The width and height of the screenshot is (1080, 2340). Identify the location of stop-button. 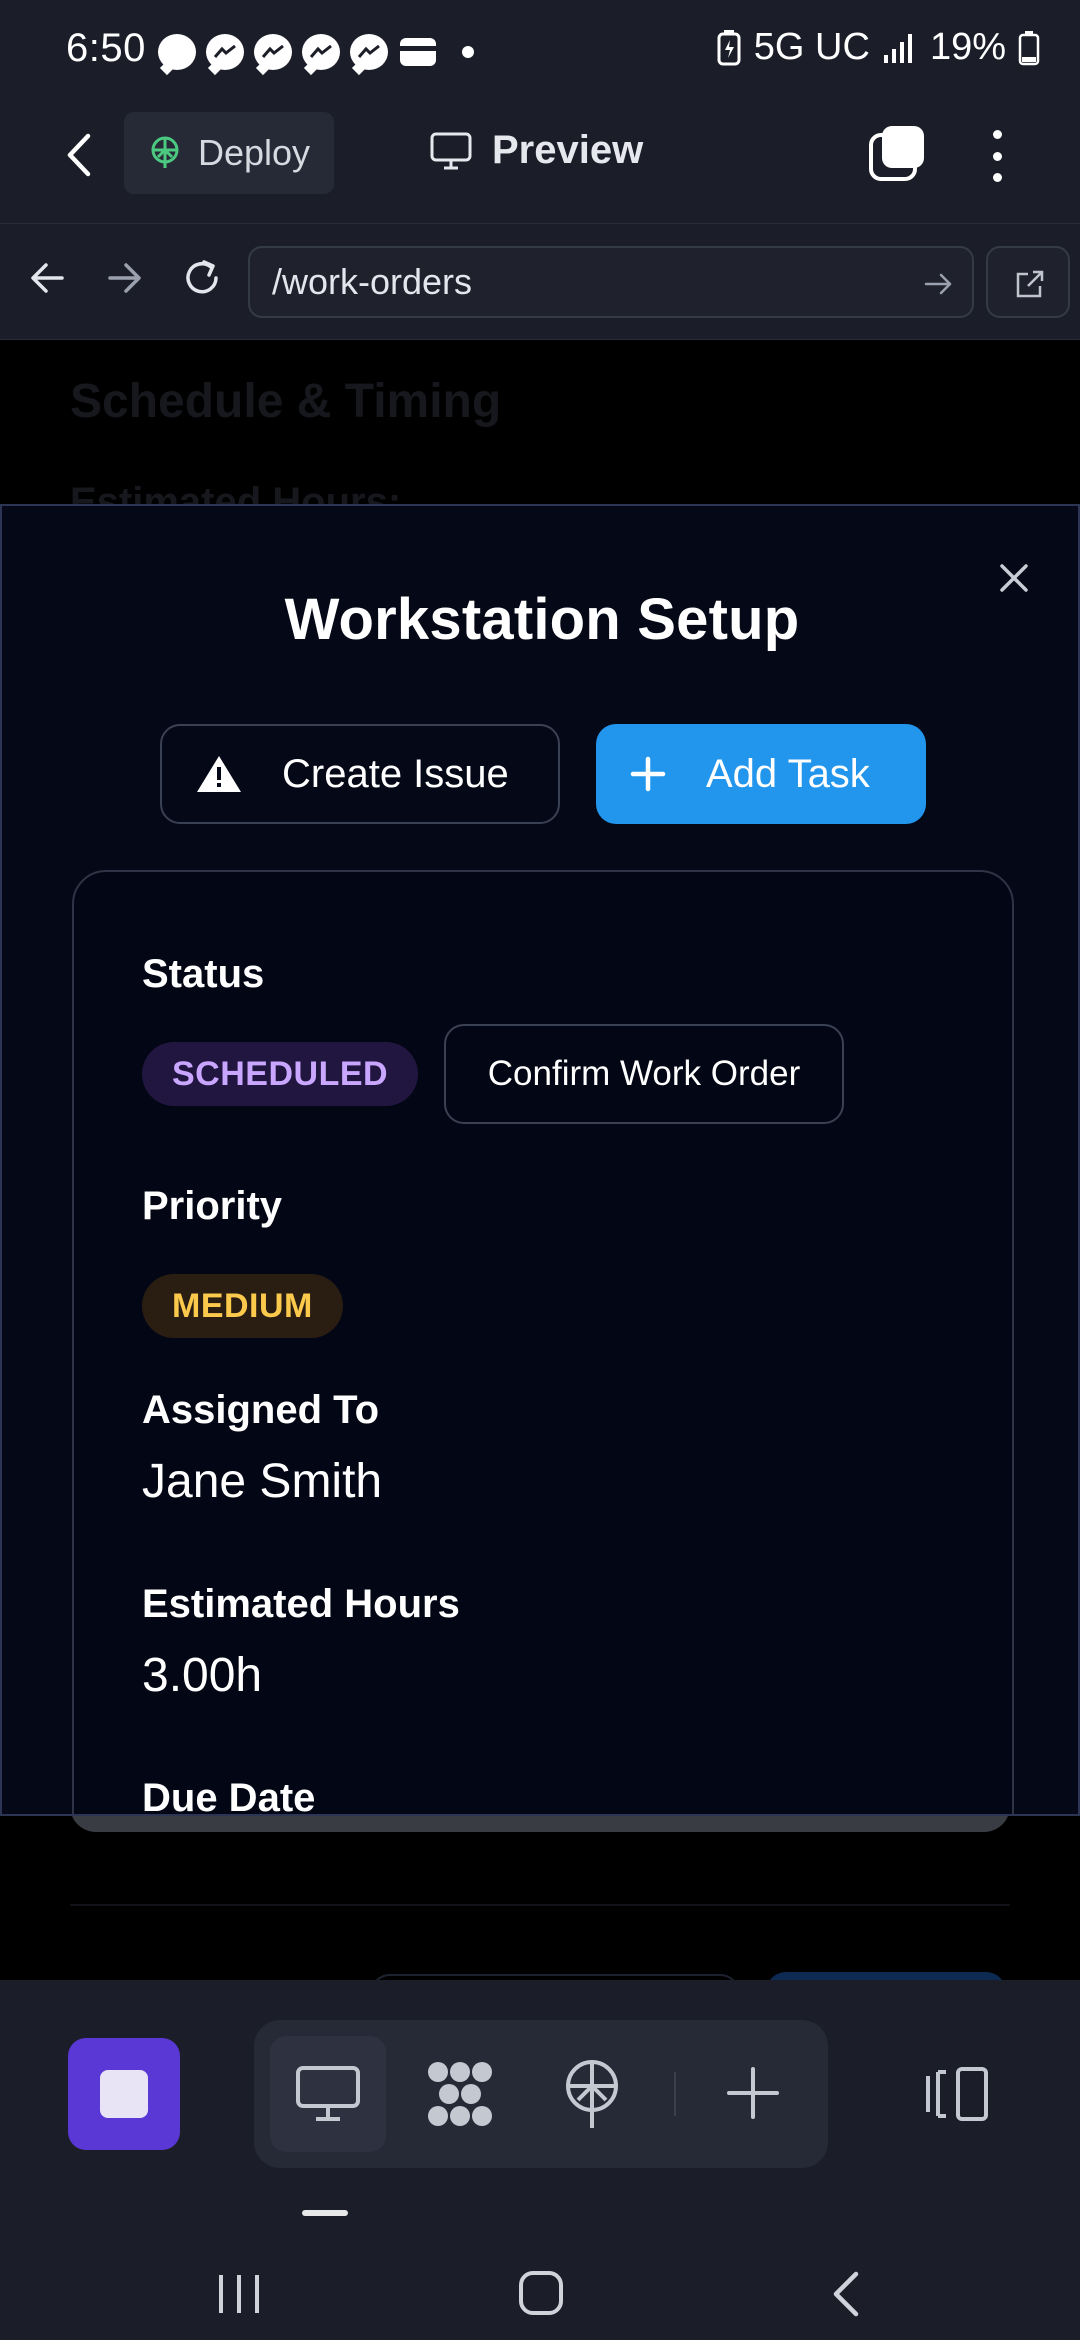
(124, 2094).